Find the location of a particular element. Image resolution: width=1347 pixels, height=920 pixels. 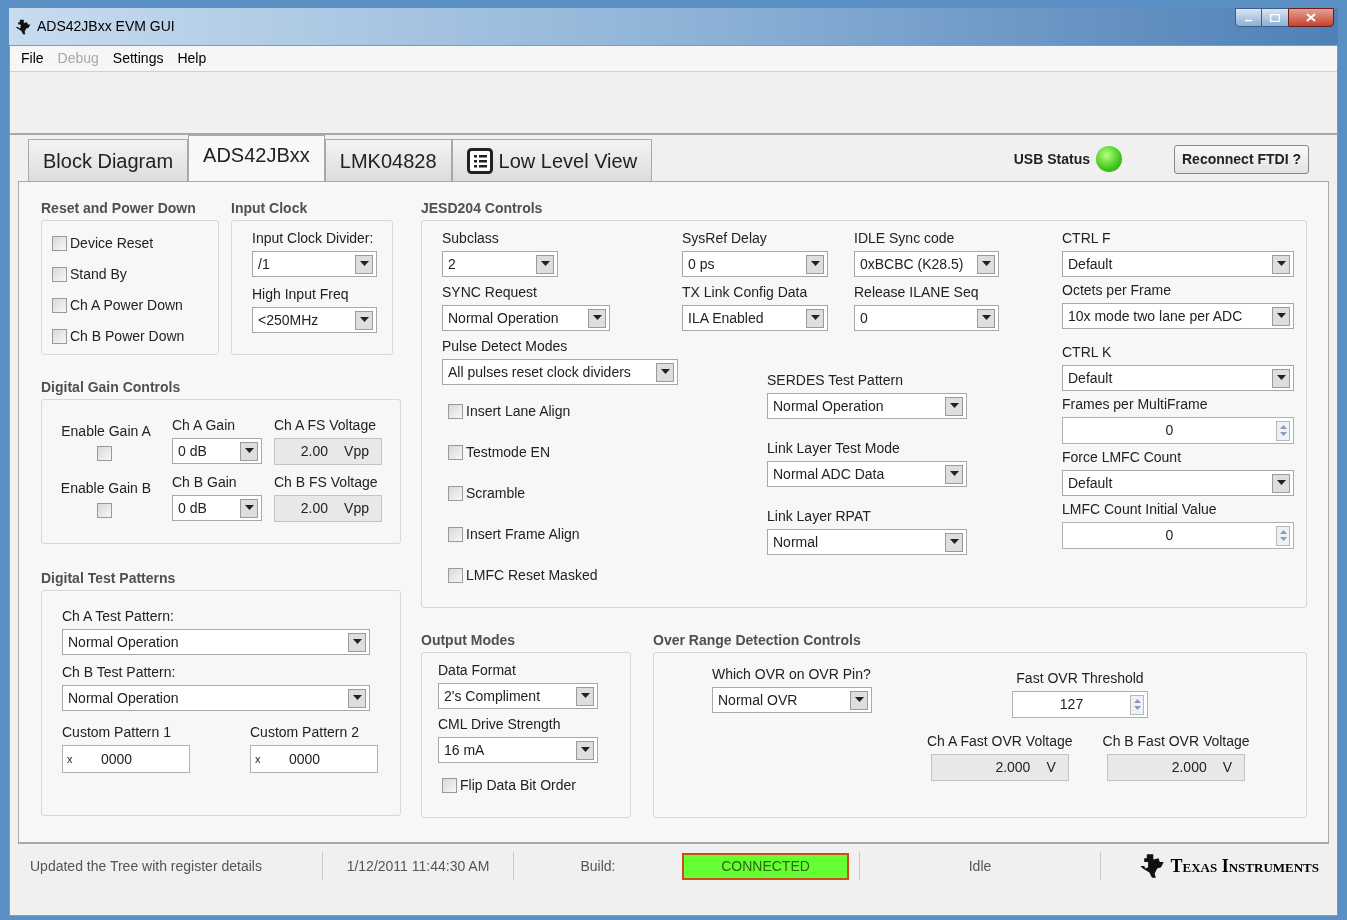

field-label: Ch A Gain is located at coordinates (204, 425).